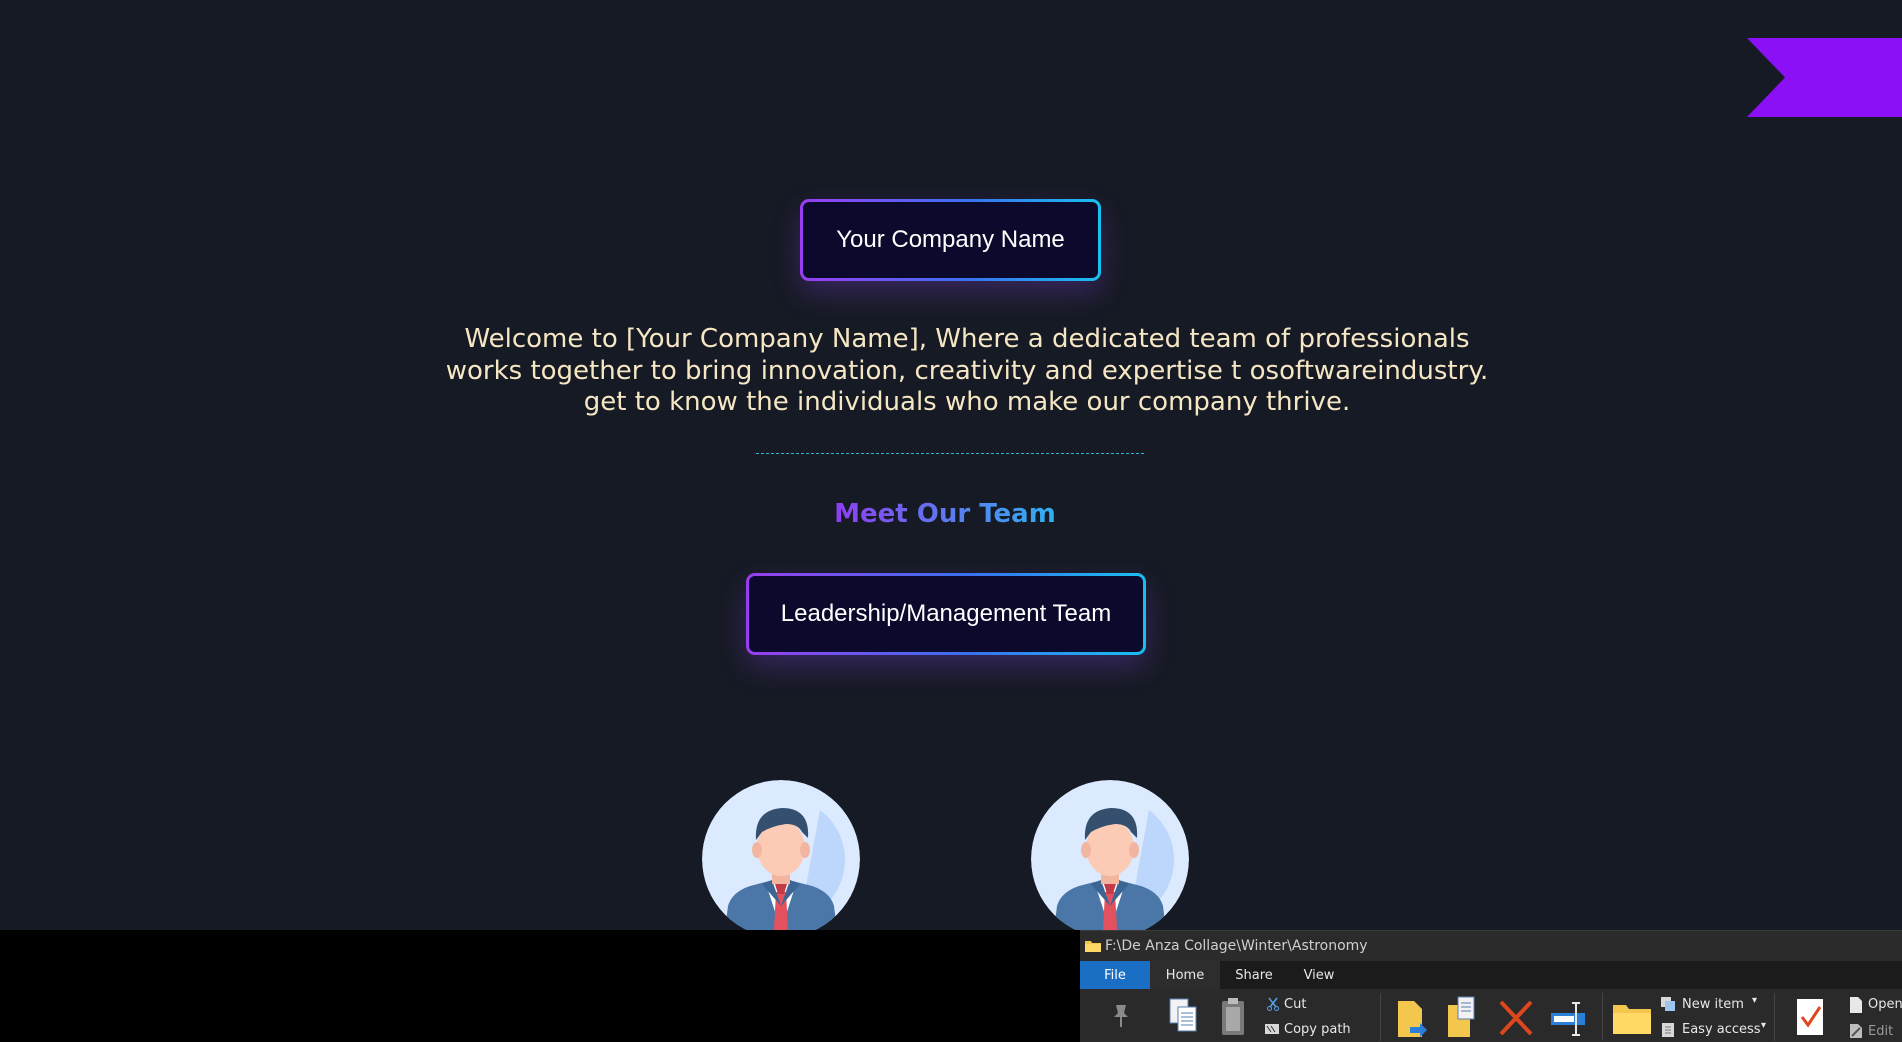 The width and height of the screenshot is (1902, 1042). What do you see at coordinates (1721, 1029) in the screenshot?
I see `easy-access-label: Easy access` at bounding box center [1721, 1029].